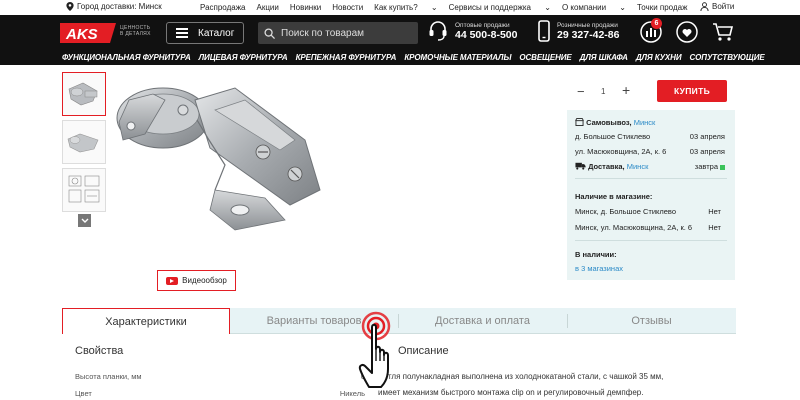 The width and height of the screenshot is (800, 400). What do you see at coordinates (614, 196) in the screenshot?
I see `store-stock-title: Наличие в магазине:` at bounding box center [614, 196].